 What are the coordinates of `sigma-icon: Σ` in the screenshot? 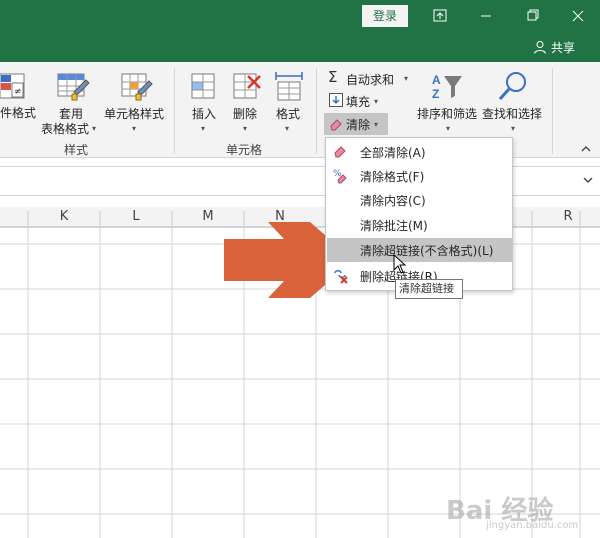 It's located at (333, 77).